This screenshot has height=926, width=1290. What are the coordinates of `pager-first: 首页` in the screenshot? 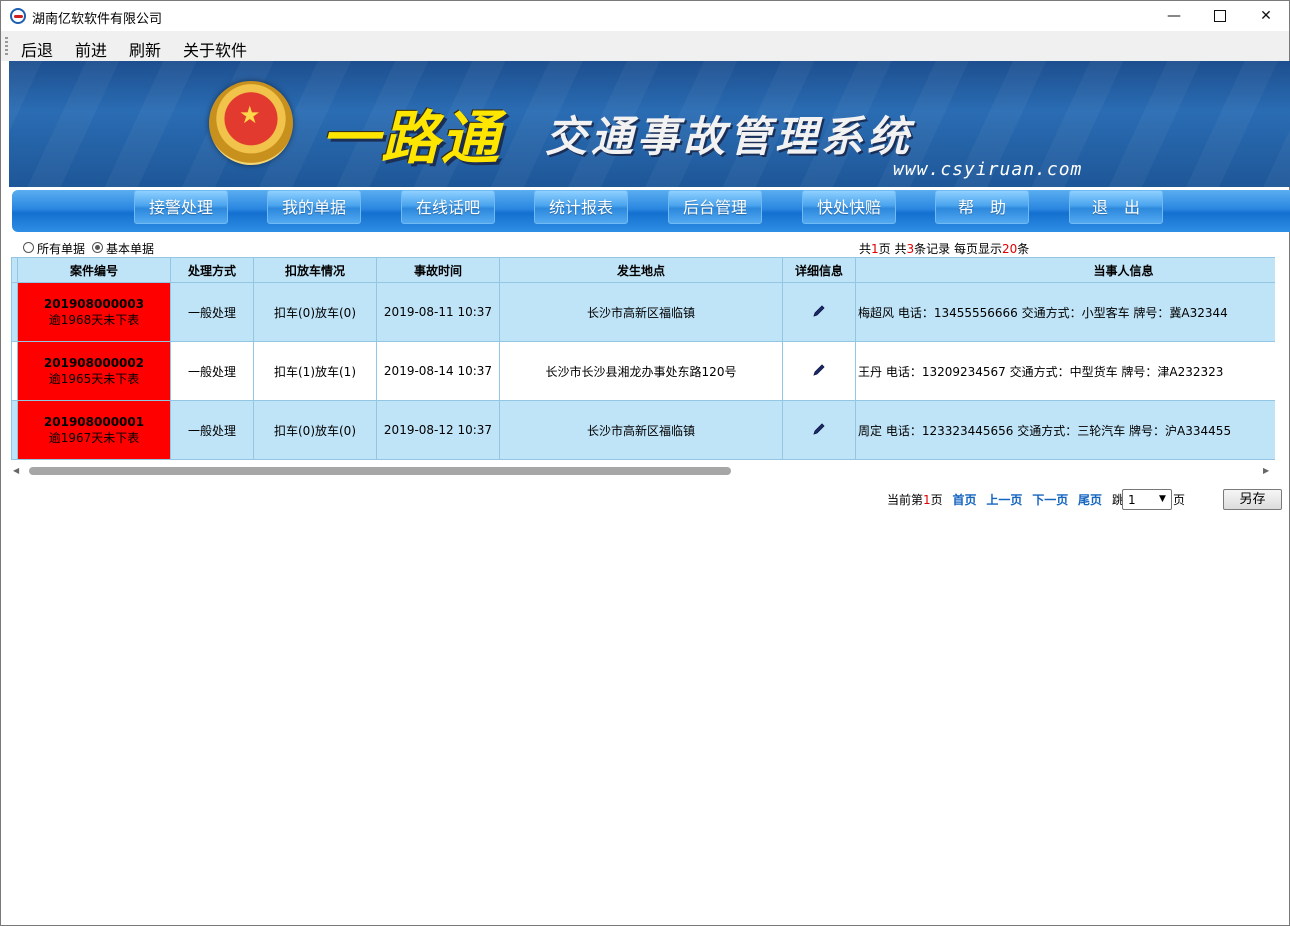 It's located at (965, 500).